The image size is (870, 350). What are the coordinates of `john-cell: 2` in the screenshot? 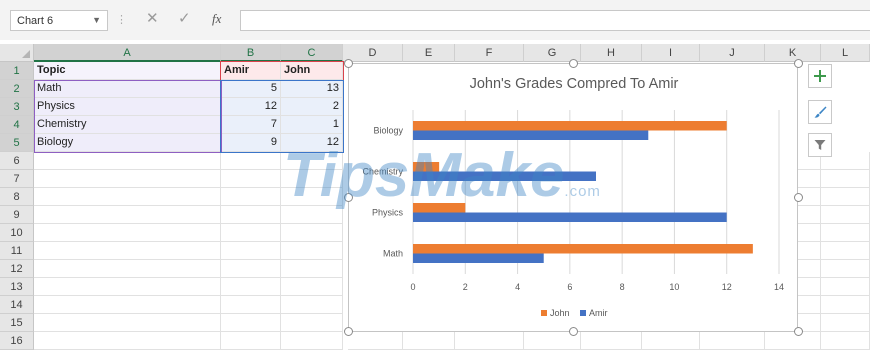 It's located at (312, 107).